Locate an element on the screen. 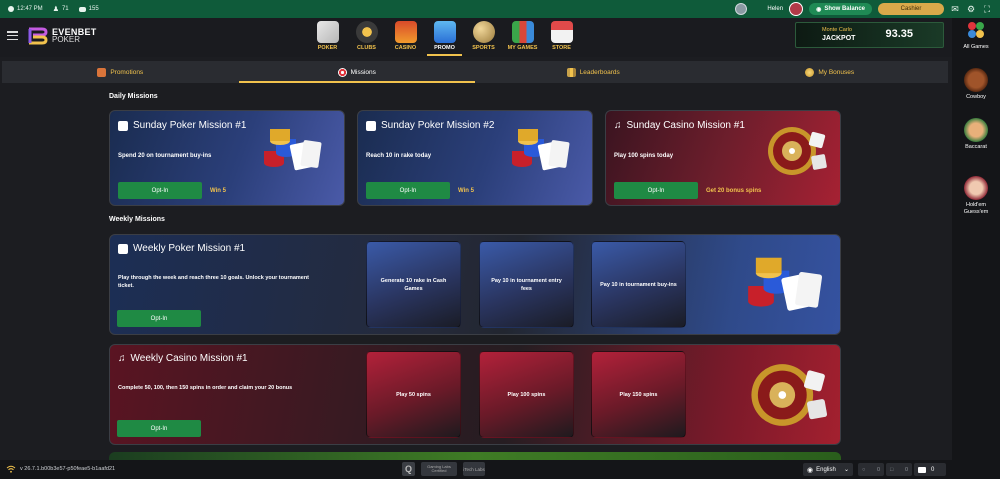 Image resolution: width=1000 pixels, height=479 pixels. holdem-guessem-icon is located at coordinates (976, 188).